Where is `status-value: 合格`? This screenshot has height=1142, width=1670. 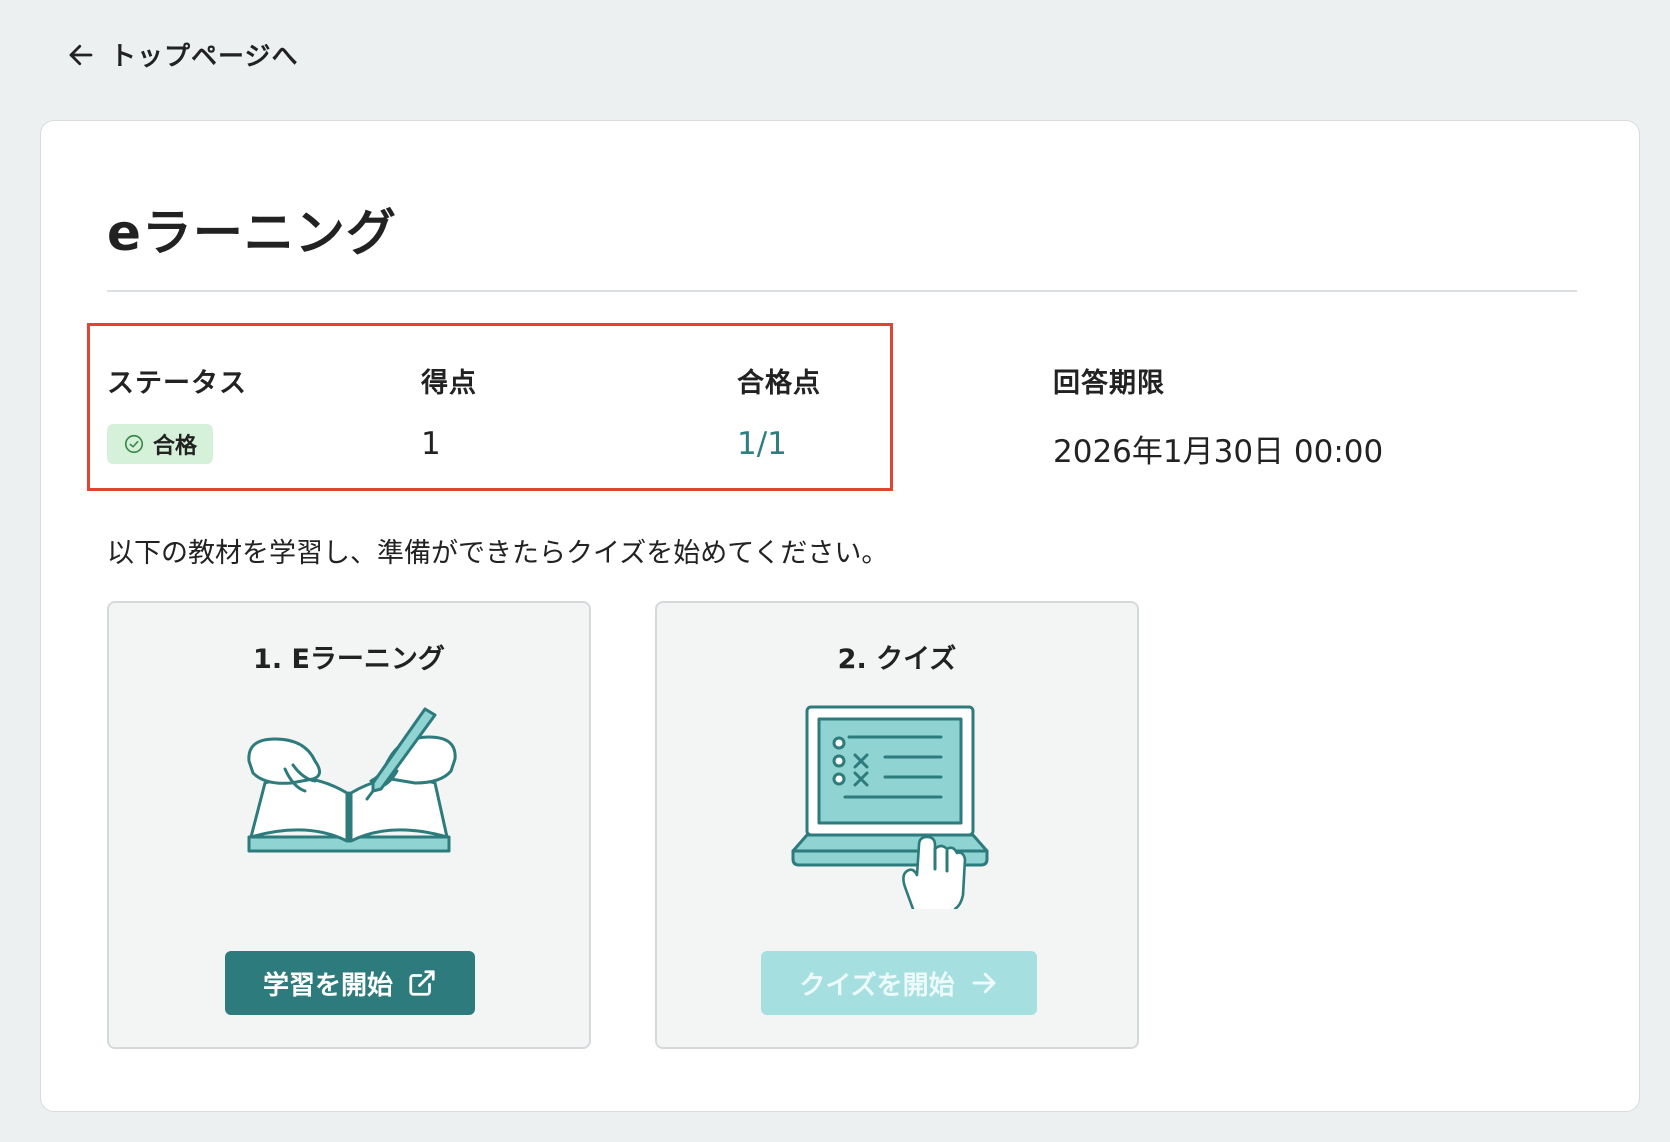
status-value: 合格 is located at coordinates (175, 446).